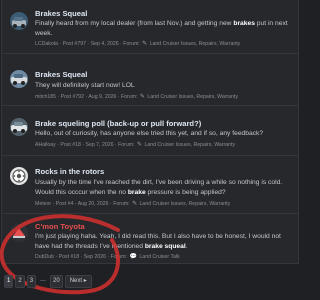  What do you see at coordinates (78, 281) in the screenshot?
I see `next-page-button: Next ▸` at bounding box center [78, 281].